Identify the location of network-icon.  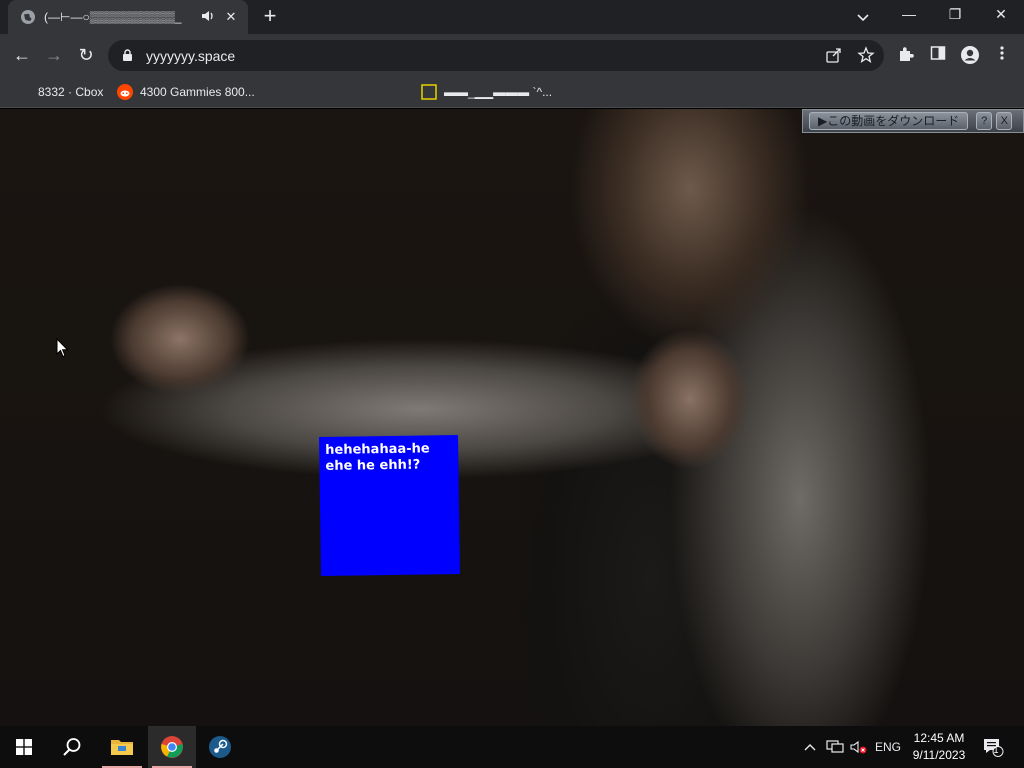
(835, 747).